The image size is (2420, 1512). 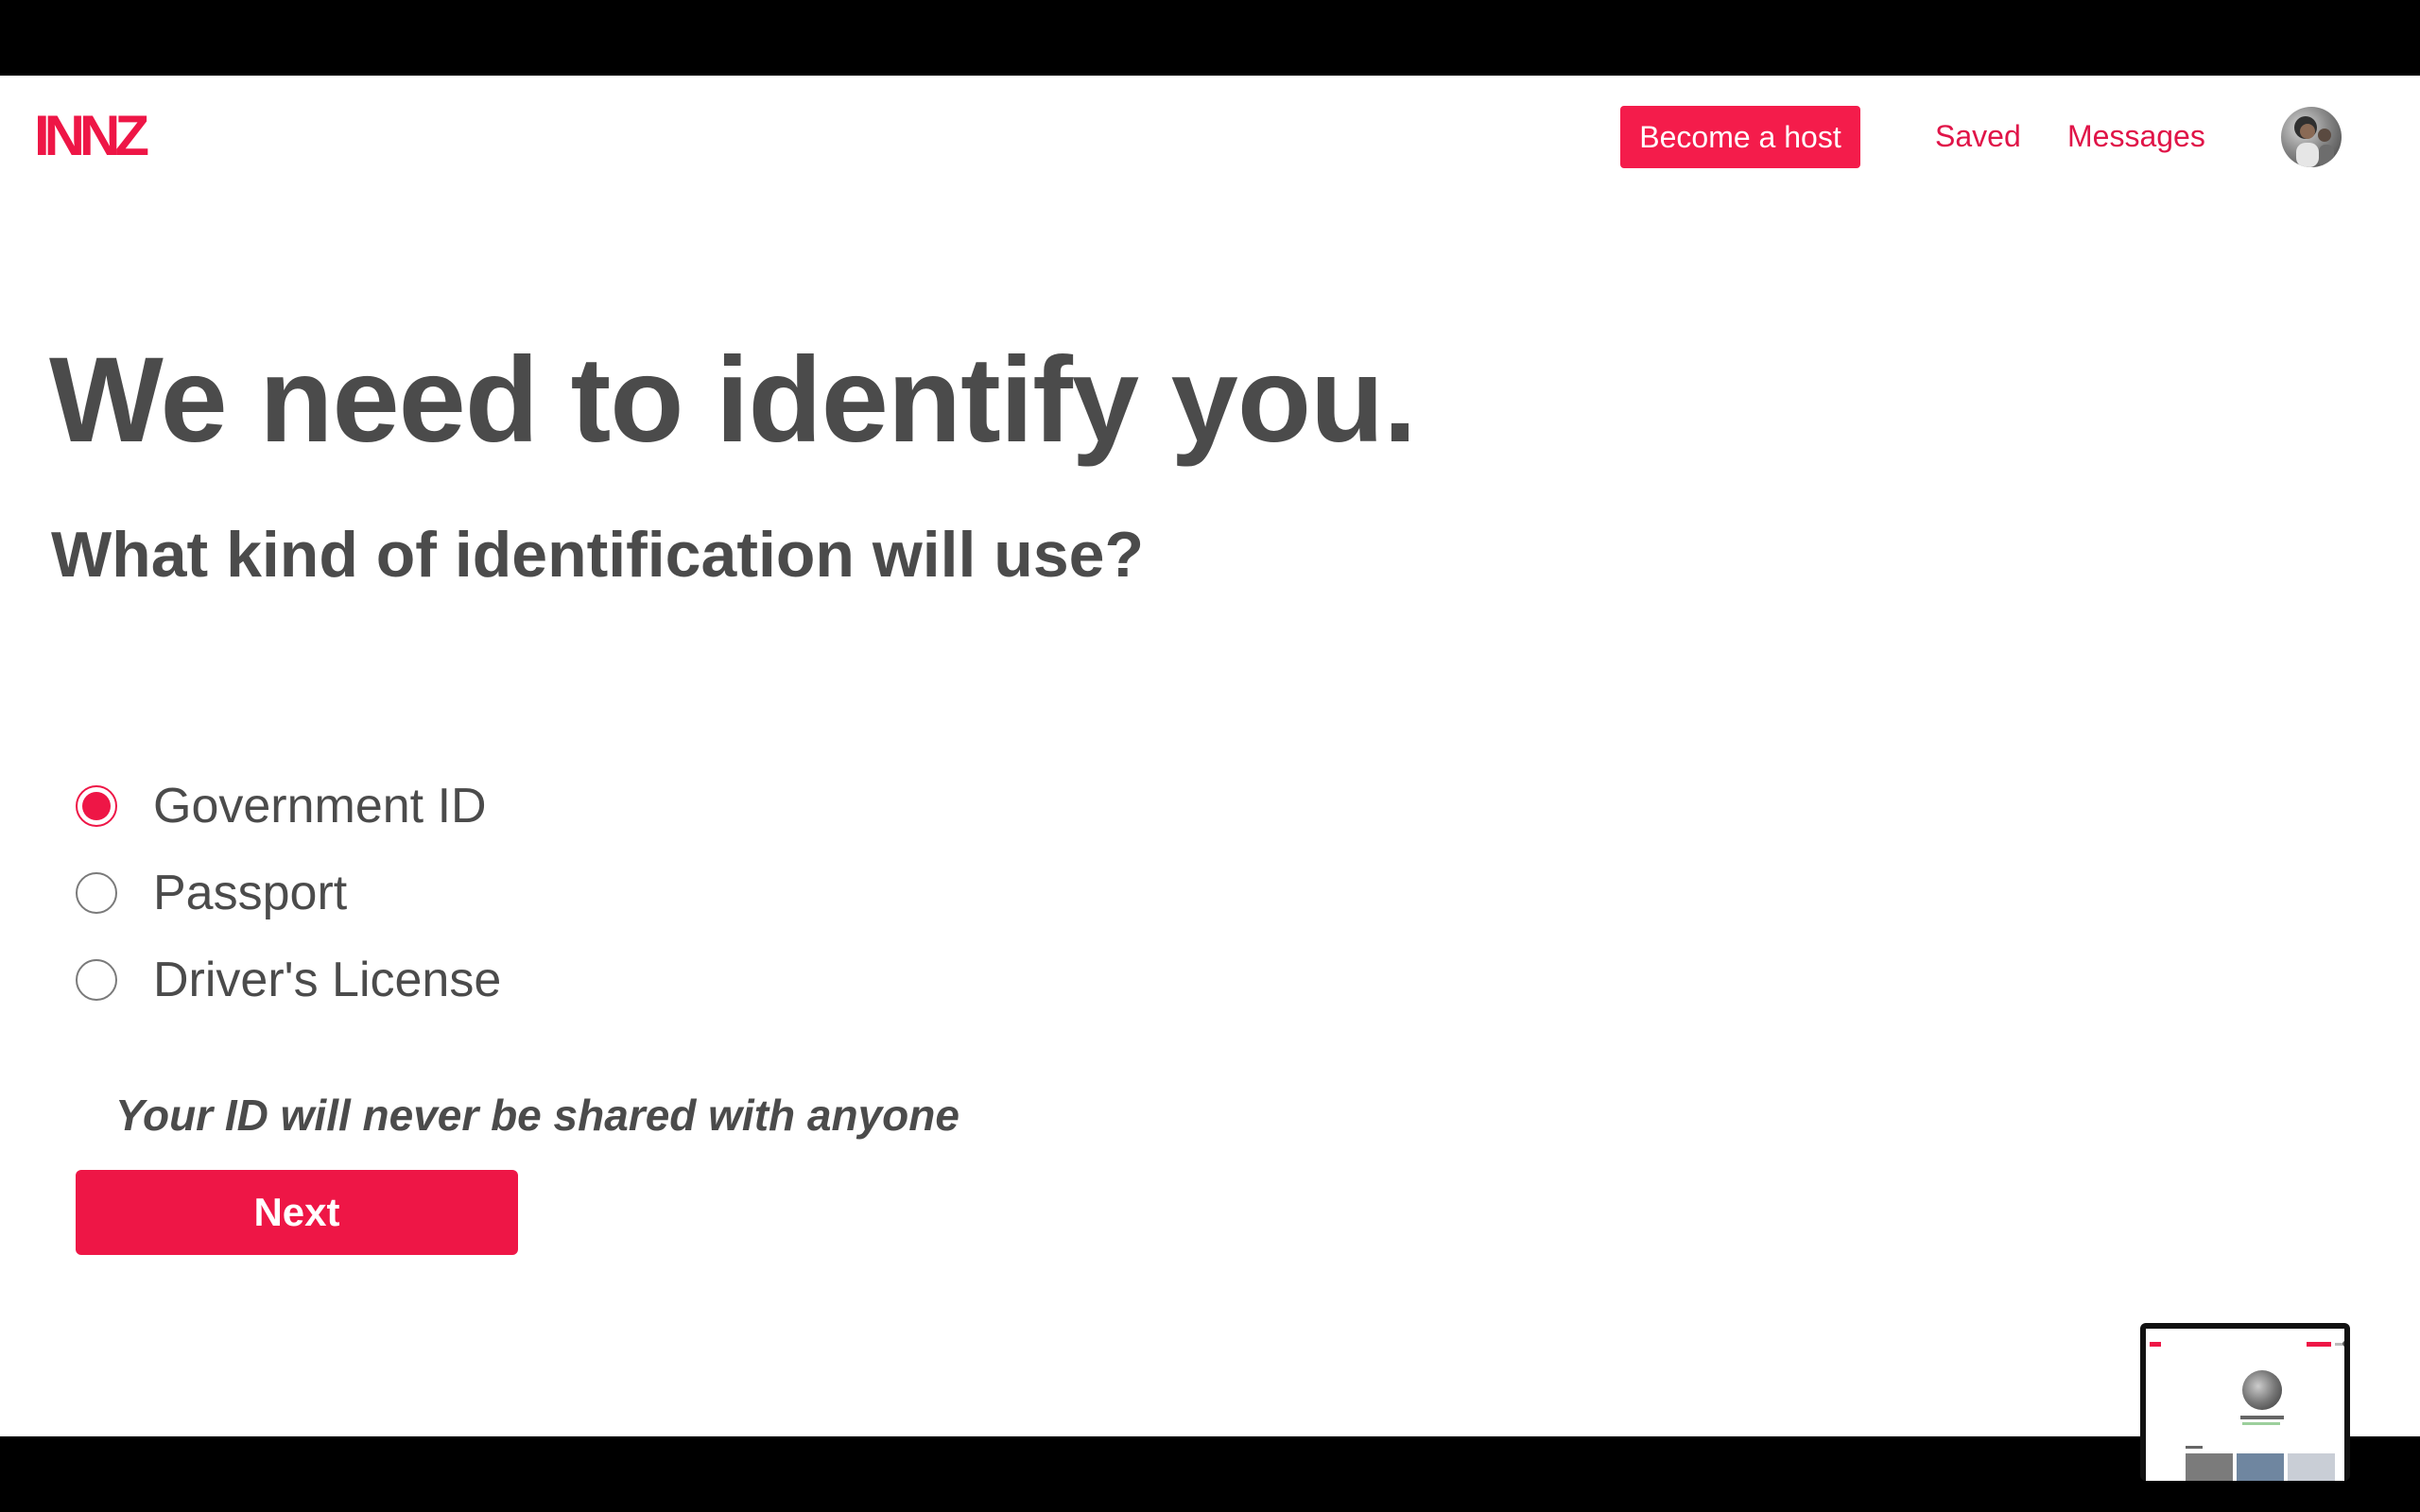 What do you see at coordinates (733, 400) in the screenshot?
I see `page-title: We need to identify you.` at bounding box center [733, 400].